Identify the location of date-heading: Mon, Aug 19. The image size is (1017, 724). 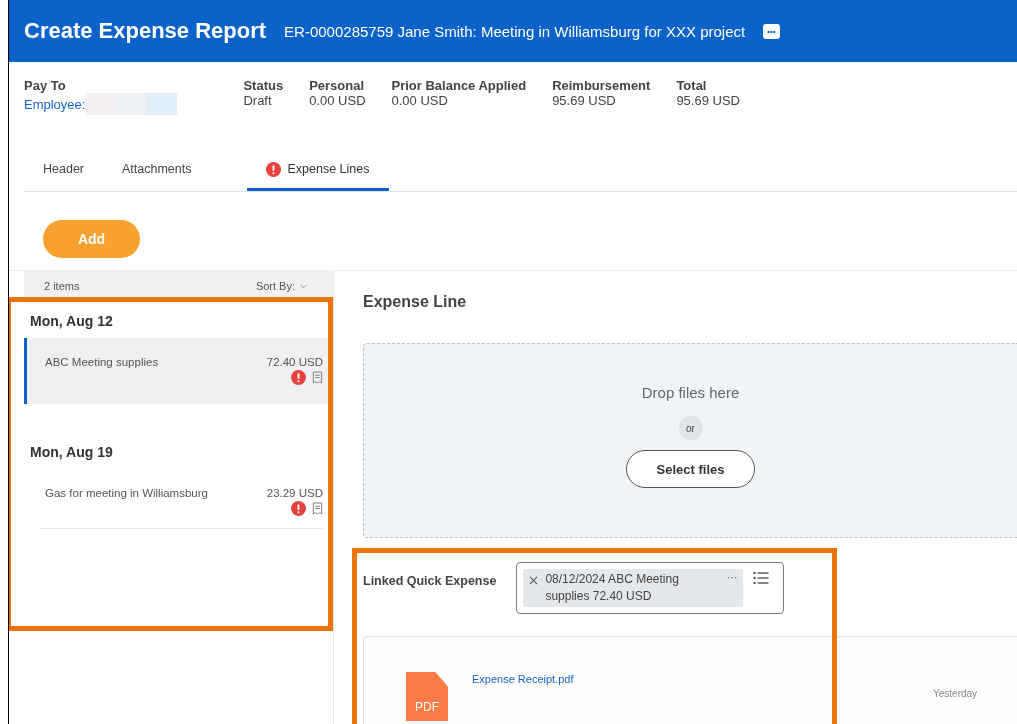
(71, 452).